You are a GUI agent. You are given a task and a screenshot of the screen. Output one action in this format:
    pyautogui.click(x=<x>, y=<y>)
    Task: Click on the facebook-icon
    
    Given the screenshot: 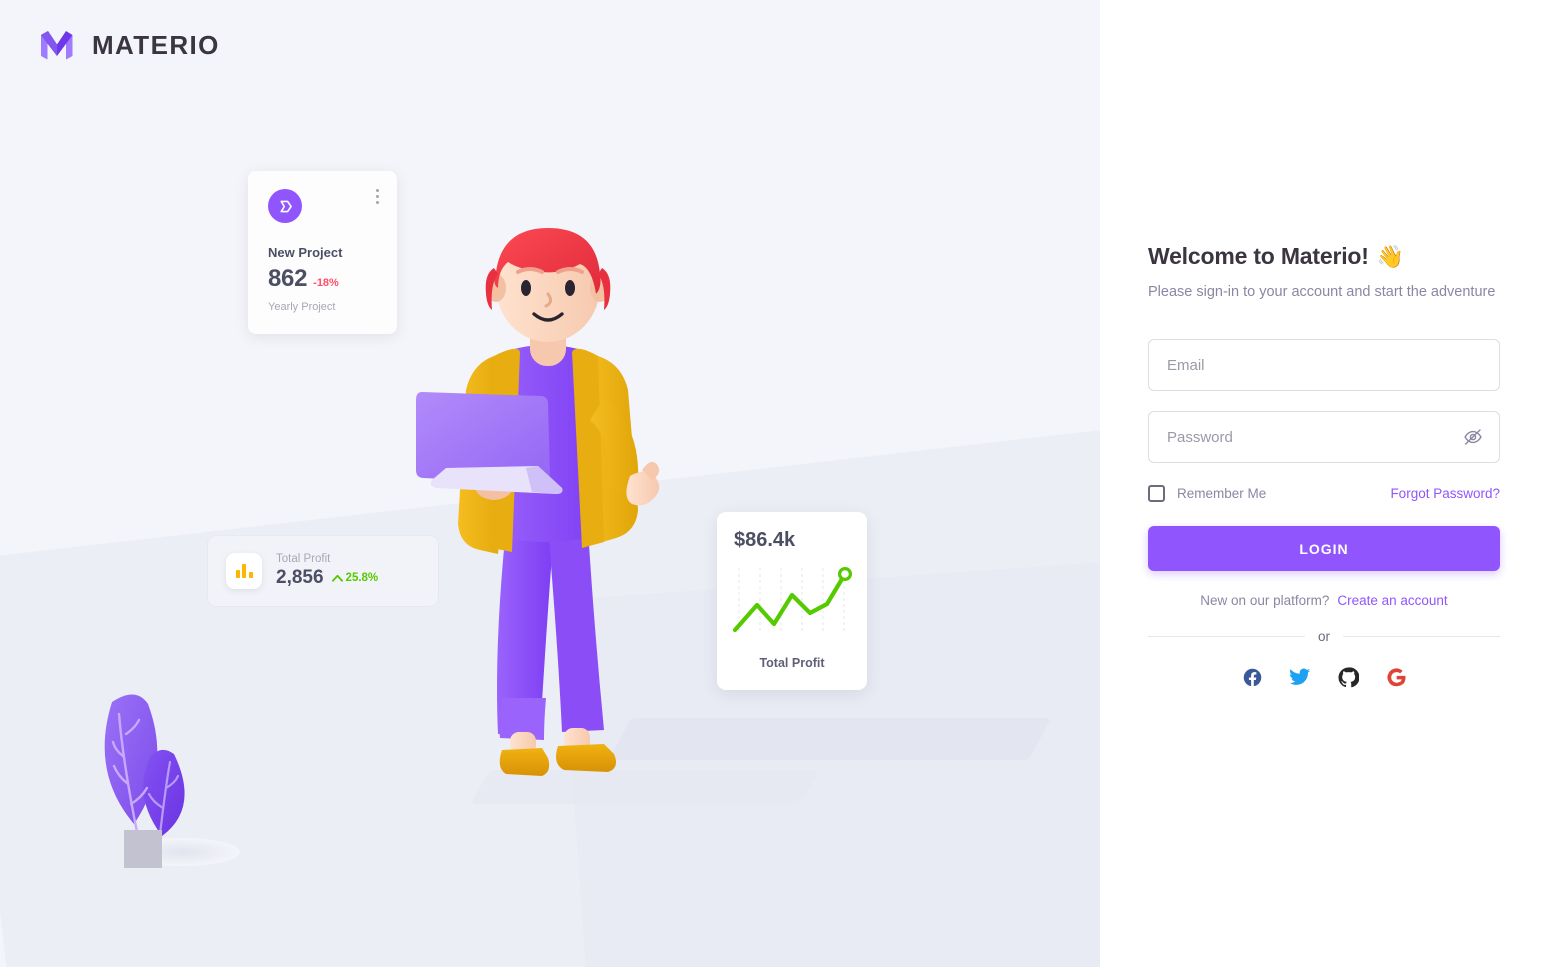 What is the action you would take?
    pyautogui.click(x=1252, y=677)
    